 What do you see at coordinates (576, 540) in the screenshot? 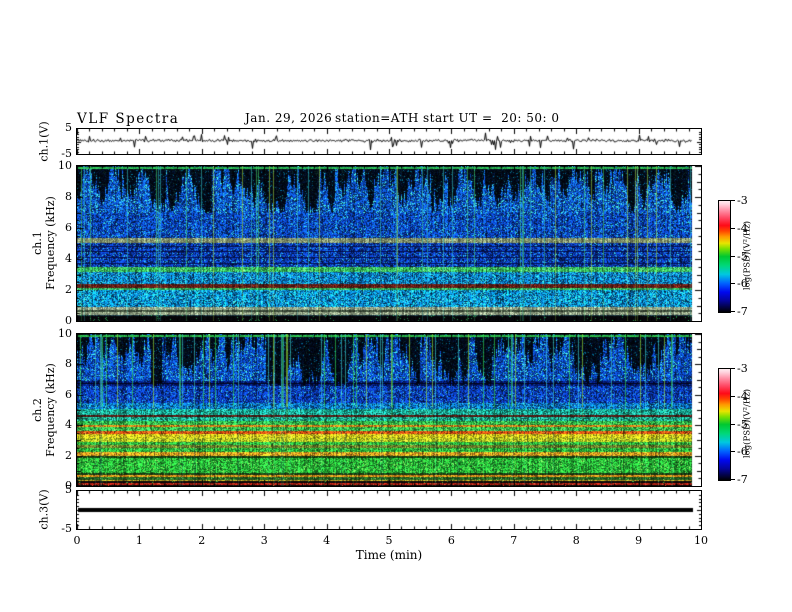
I see `x-tick-label: 8` at bounding box center [576, 540].